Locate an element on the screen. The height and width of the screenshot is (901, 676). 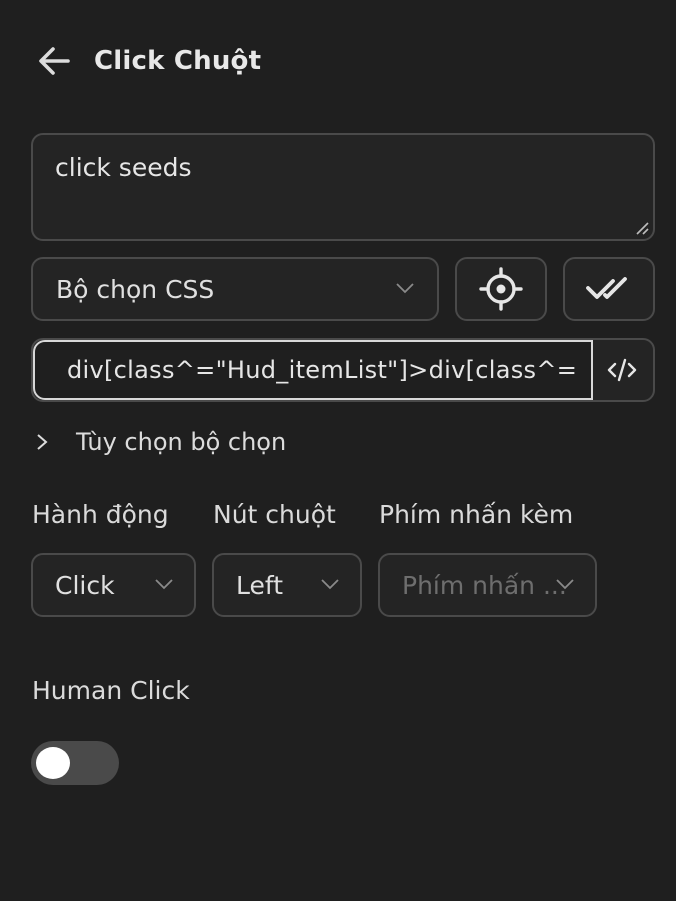
header: Click Chuột is located at coordinates (148, 61).